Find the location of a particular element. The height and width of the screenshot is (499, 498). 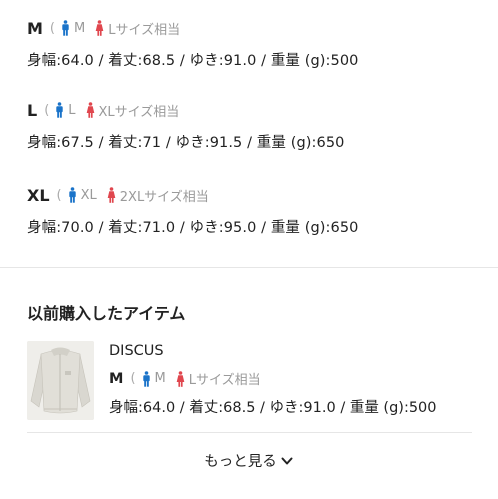

item-size-row: M ( M Lサイズ相当 is located at coordinates (185, 379).